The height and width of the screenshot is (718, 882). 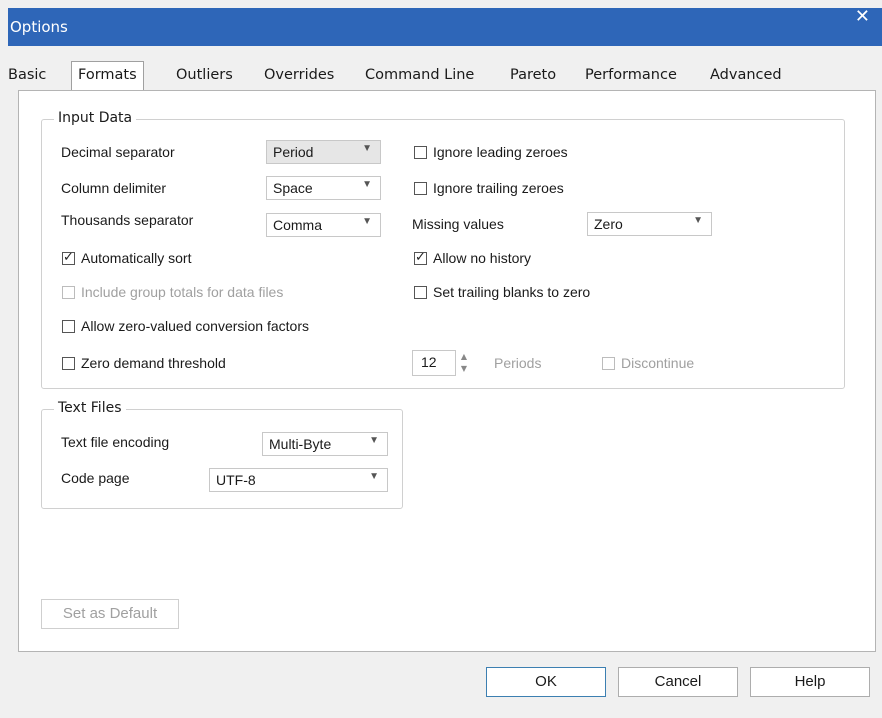 I want to click on periods-spinner: 12 ▲ ▼, so click(x=439, y=363).